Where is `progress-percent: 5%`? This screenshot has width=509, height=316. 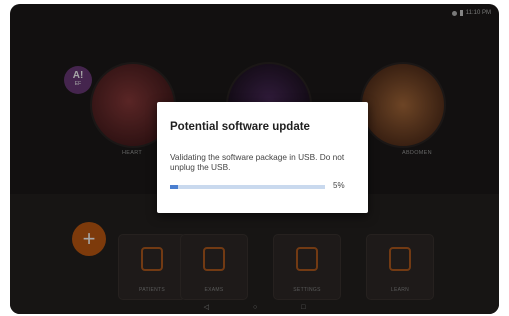 progress-percent: 5% is located at coordinates (339, 185).